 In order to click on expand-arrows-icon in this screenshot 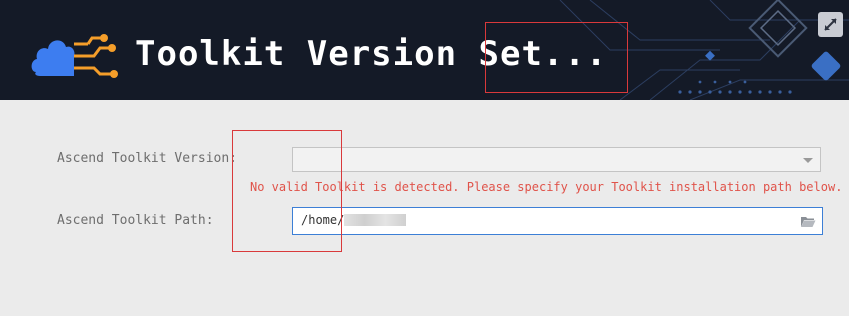, I will do `click(830, 24)`.